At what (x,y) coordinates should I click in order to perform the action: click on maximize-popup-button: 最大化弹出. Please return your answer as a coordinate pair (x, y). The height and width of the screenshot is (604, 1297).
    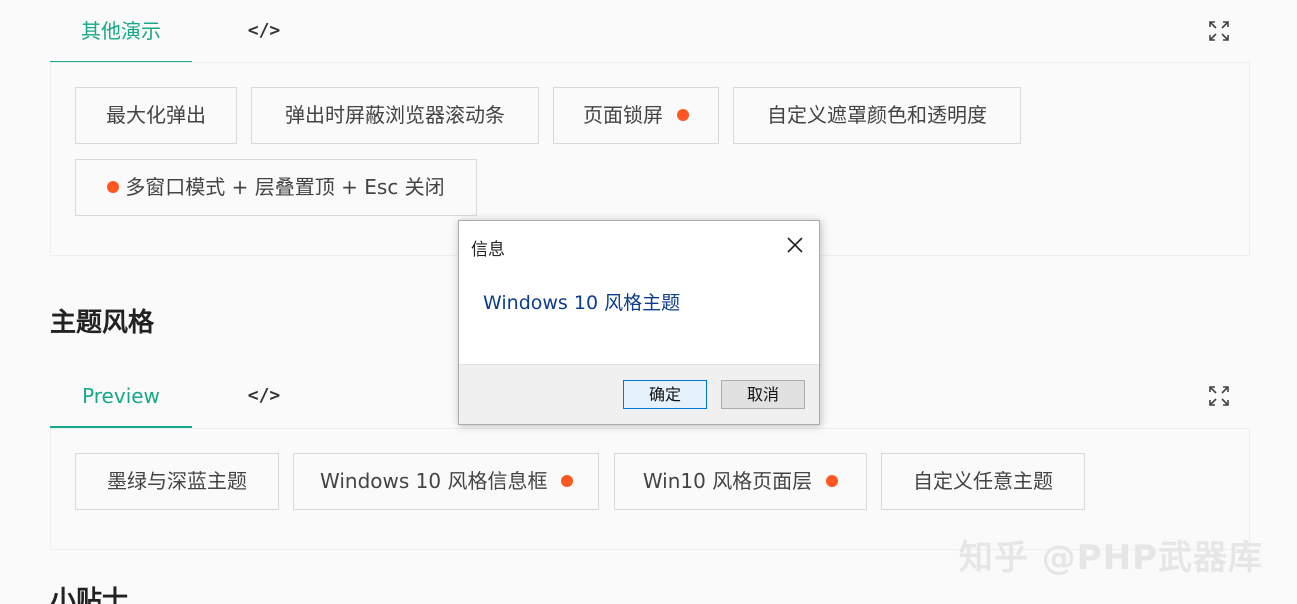
    Looking at the image, I should click on (156, 115).